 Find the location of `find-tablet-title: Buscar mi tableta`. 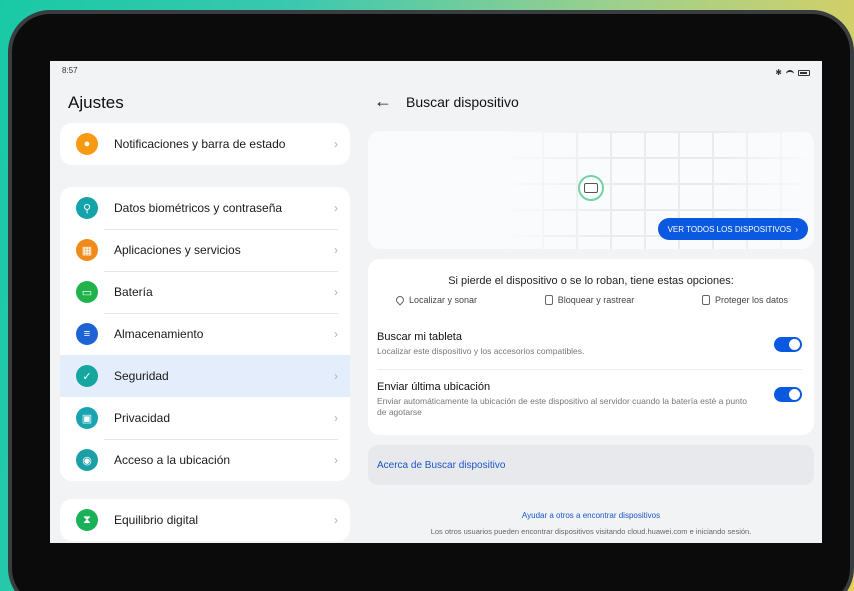

find-tablet-title: Buscar mi tableta is located at coordinates (419, 337).